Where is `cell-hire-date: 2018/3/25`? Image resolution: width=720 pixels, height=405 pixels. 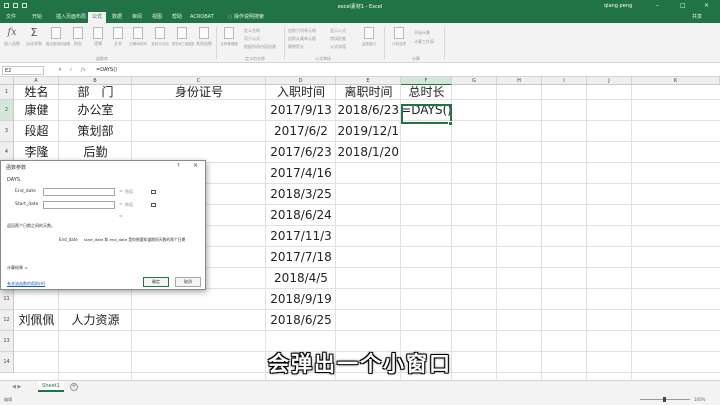 cell-hire-date: 2018/3/25 is located at coordinates (301, 193).